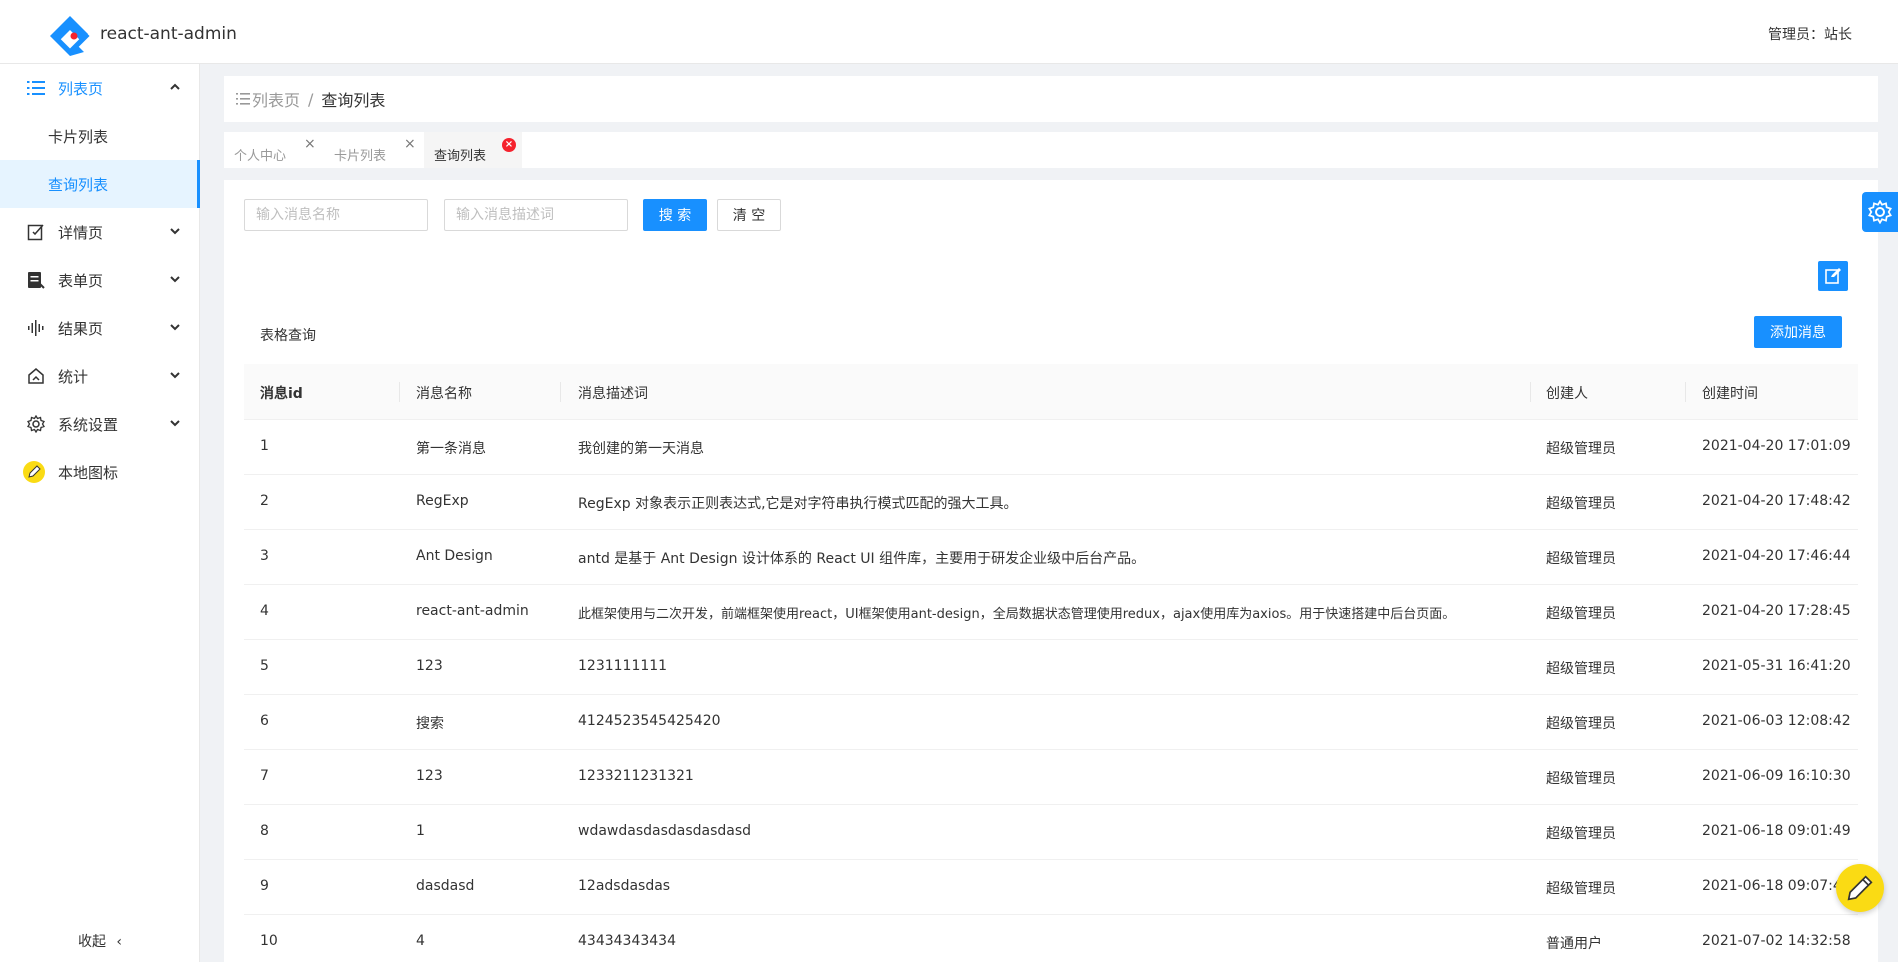 The height and width of the screenshot is (962, 1898). Describe the element at coordinates (1776, 611) in the screenshot. I see `cell-time: 2021-04-20 17:28:45` at that location.